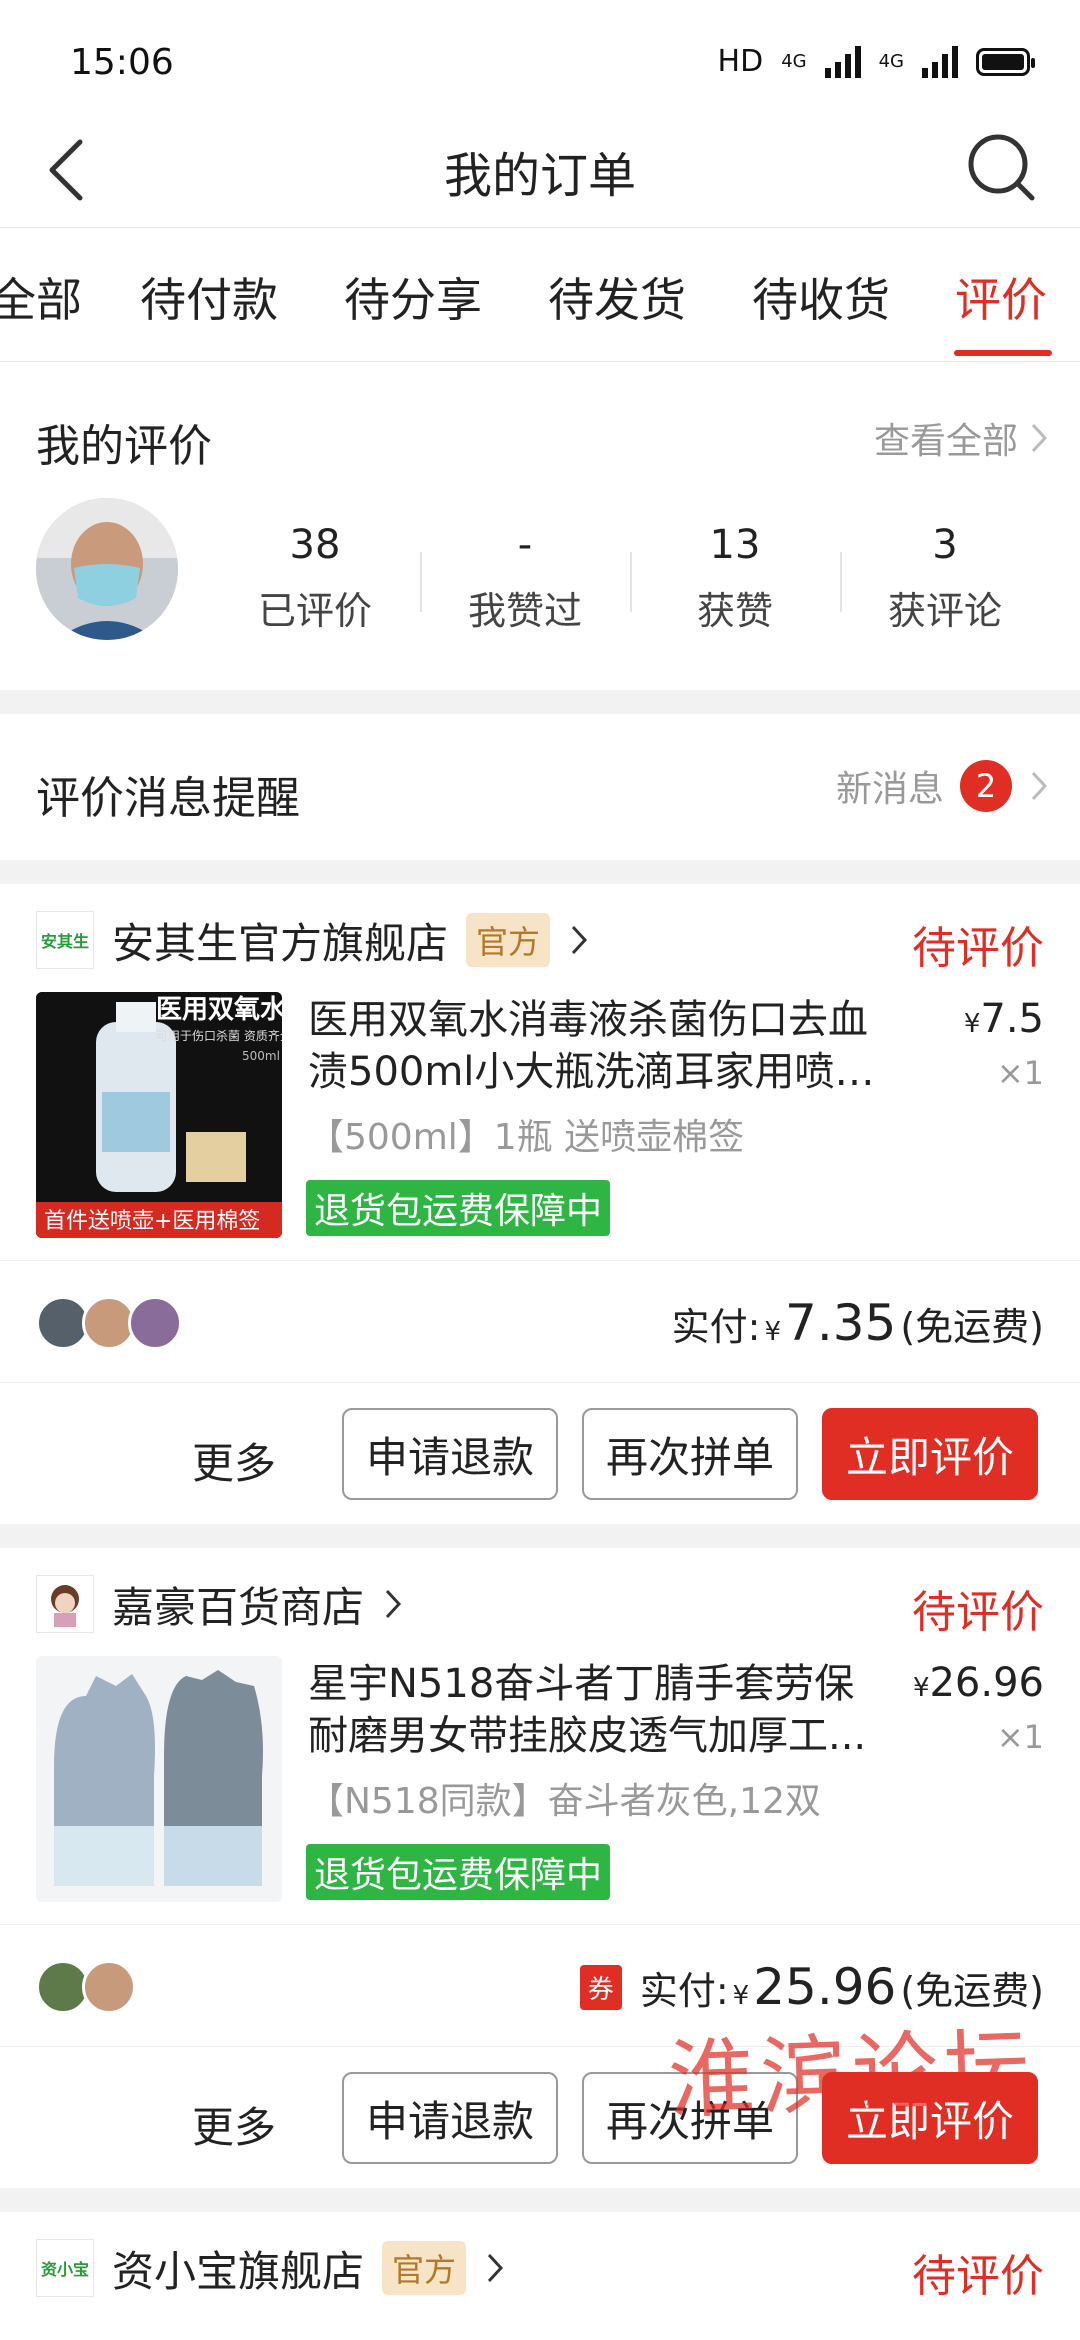  I want to click on stat-label: 我赞过, so click(524, 611).